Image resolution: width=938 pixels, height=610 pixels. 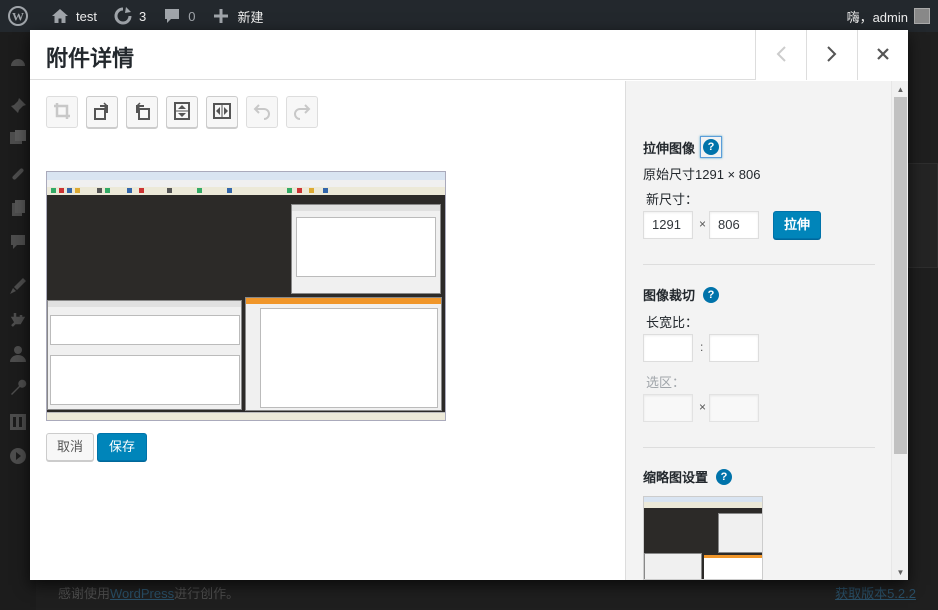 I want to click on scale-height-input: 806, so click(x=734, y=225).